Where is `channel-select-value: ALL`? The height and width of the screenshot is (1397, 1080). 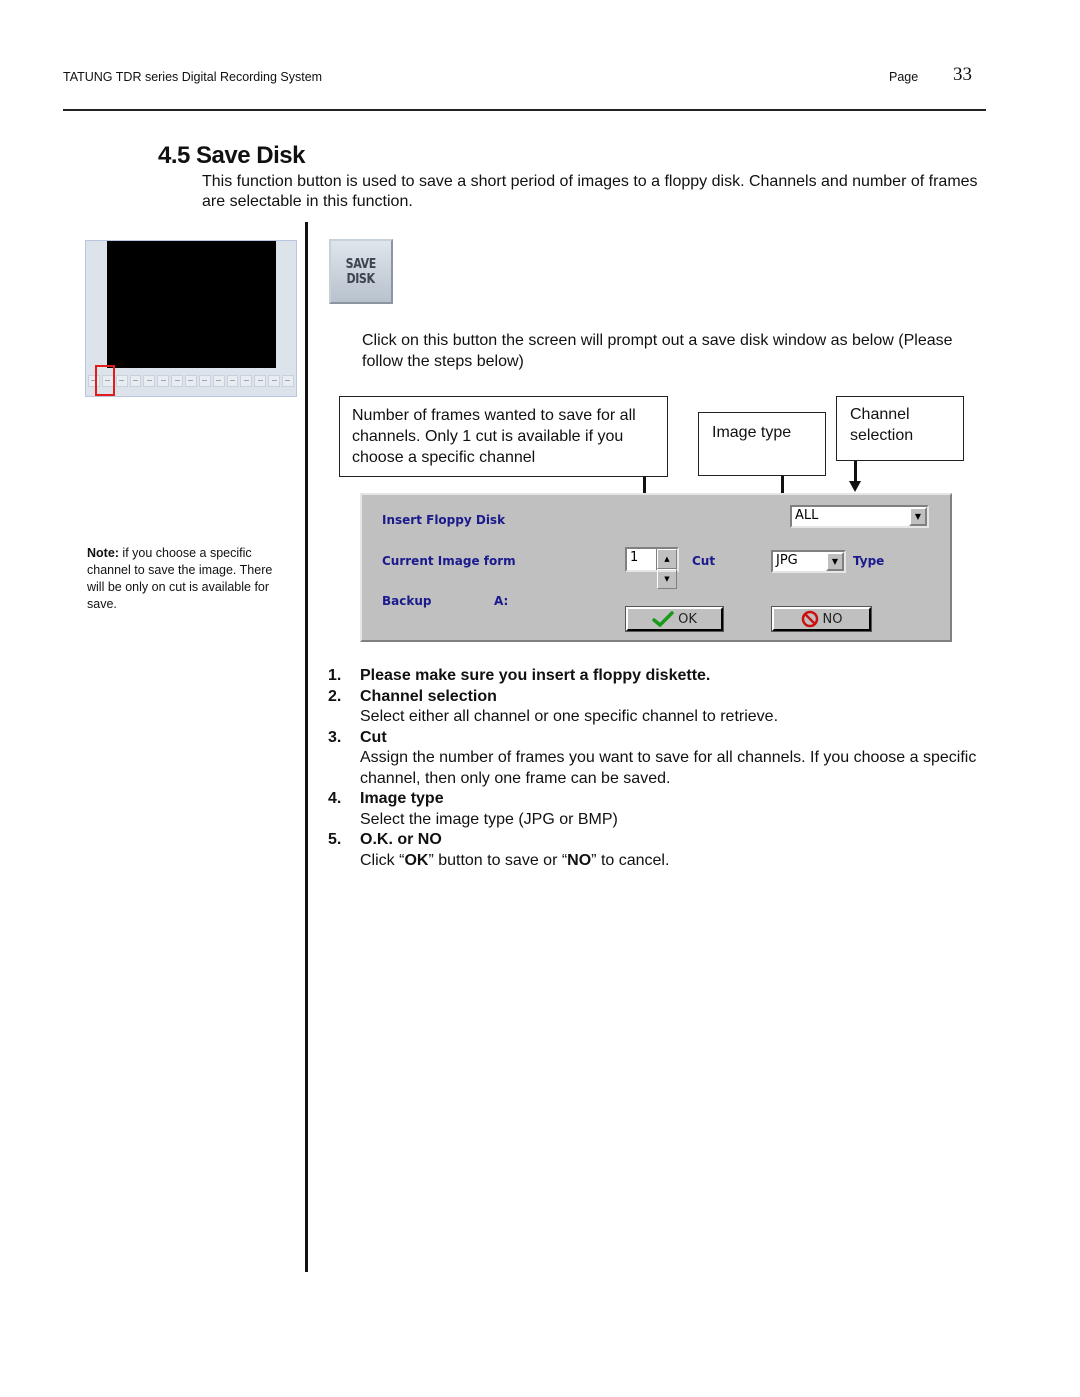 channel-select-value: ALL is located at coordinates (807, 515).